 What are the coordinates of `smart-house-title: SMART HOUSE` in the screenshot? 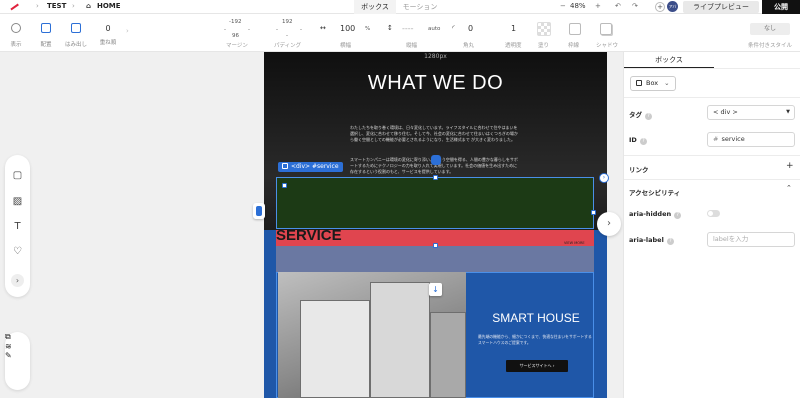 It's located at (536, 318).